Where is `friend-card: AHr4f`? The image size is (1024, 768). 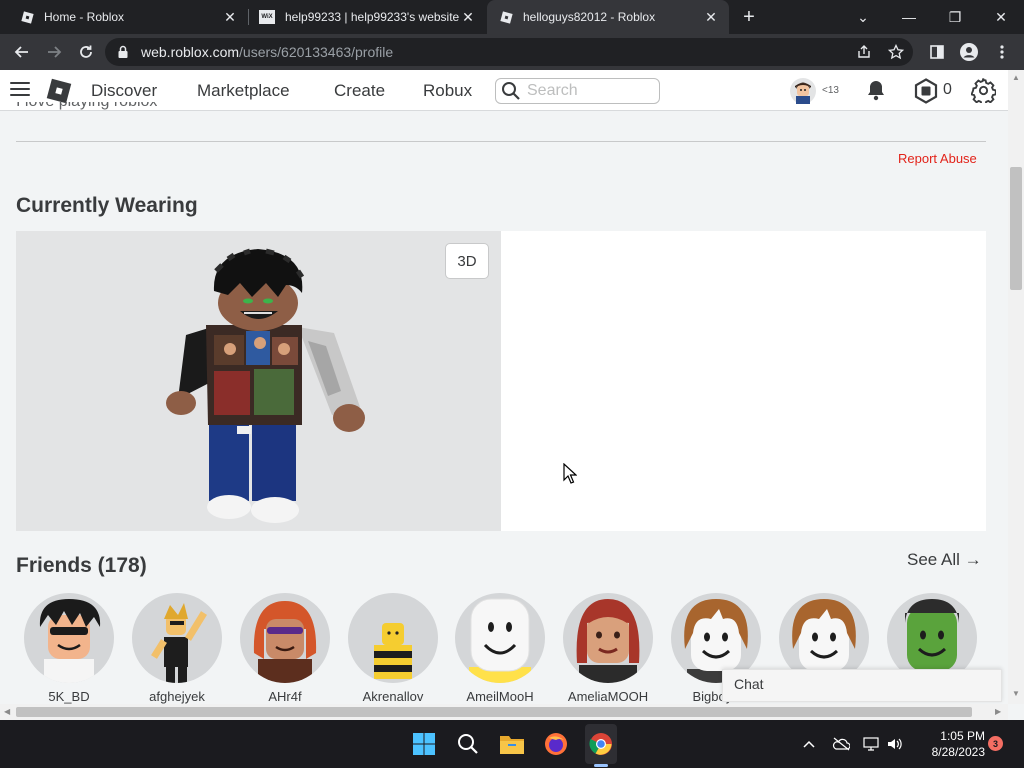 friend-card: AHr4f is located at coordinates (285, 648).